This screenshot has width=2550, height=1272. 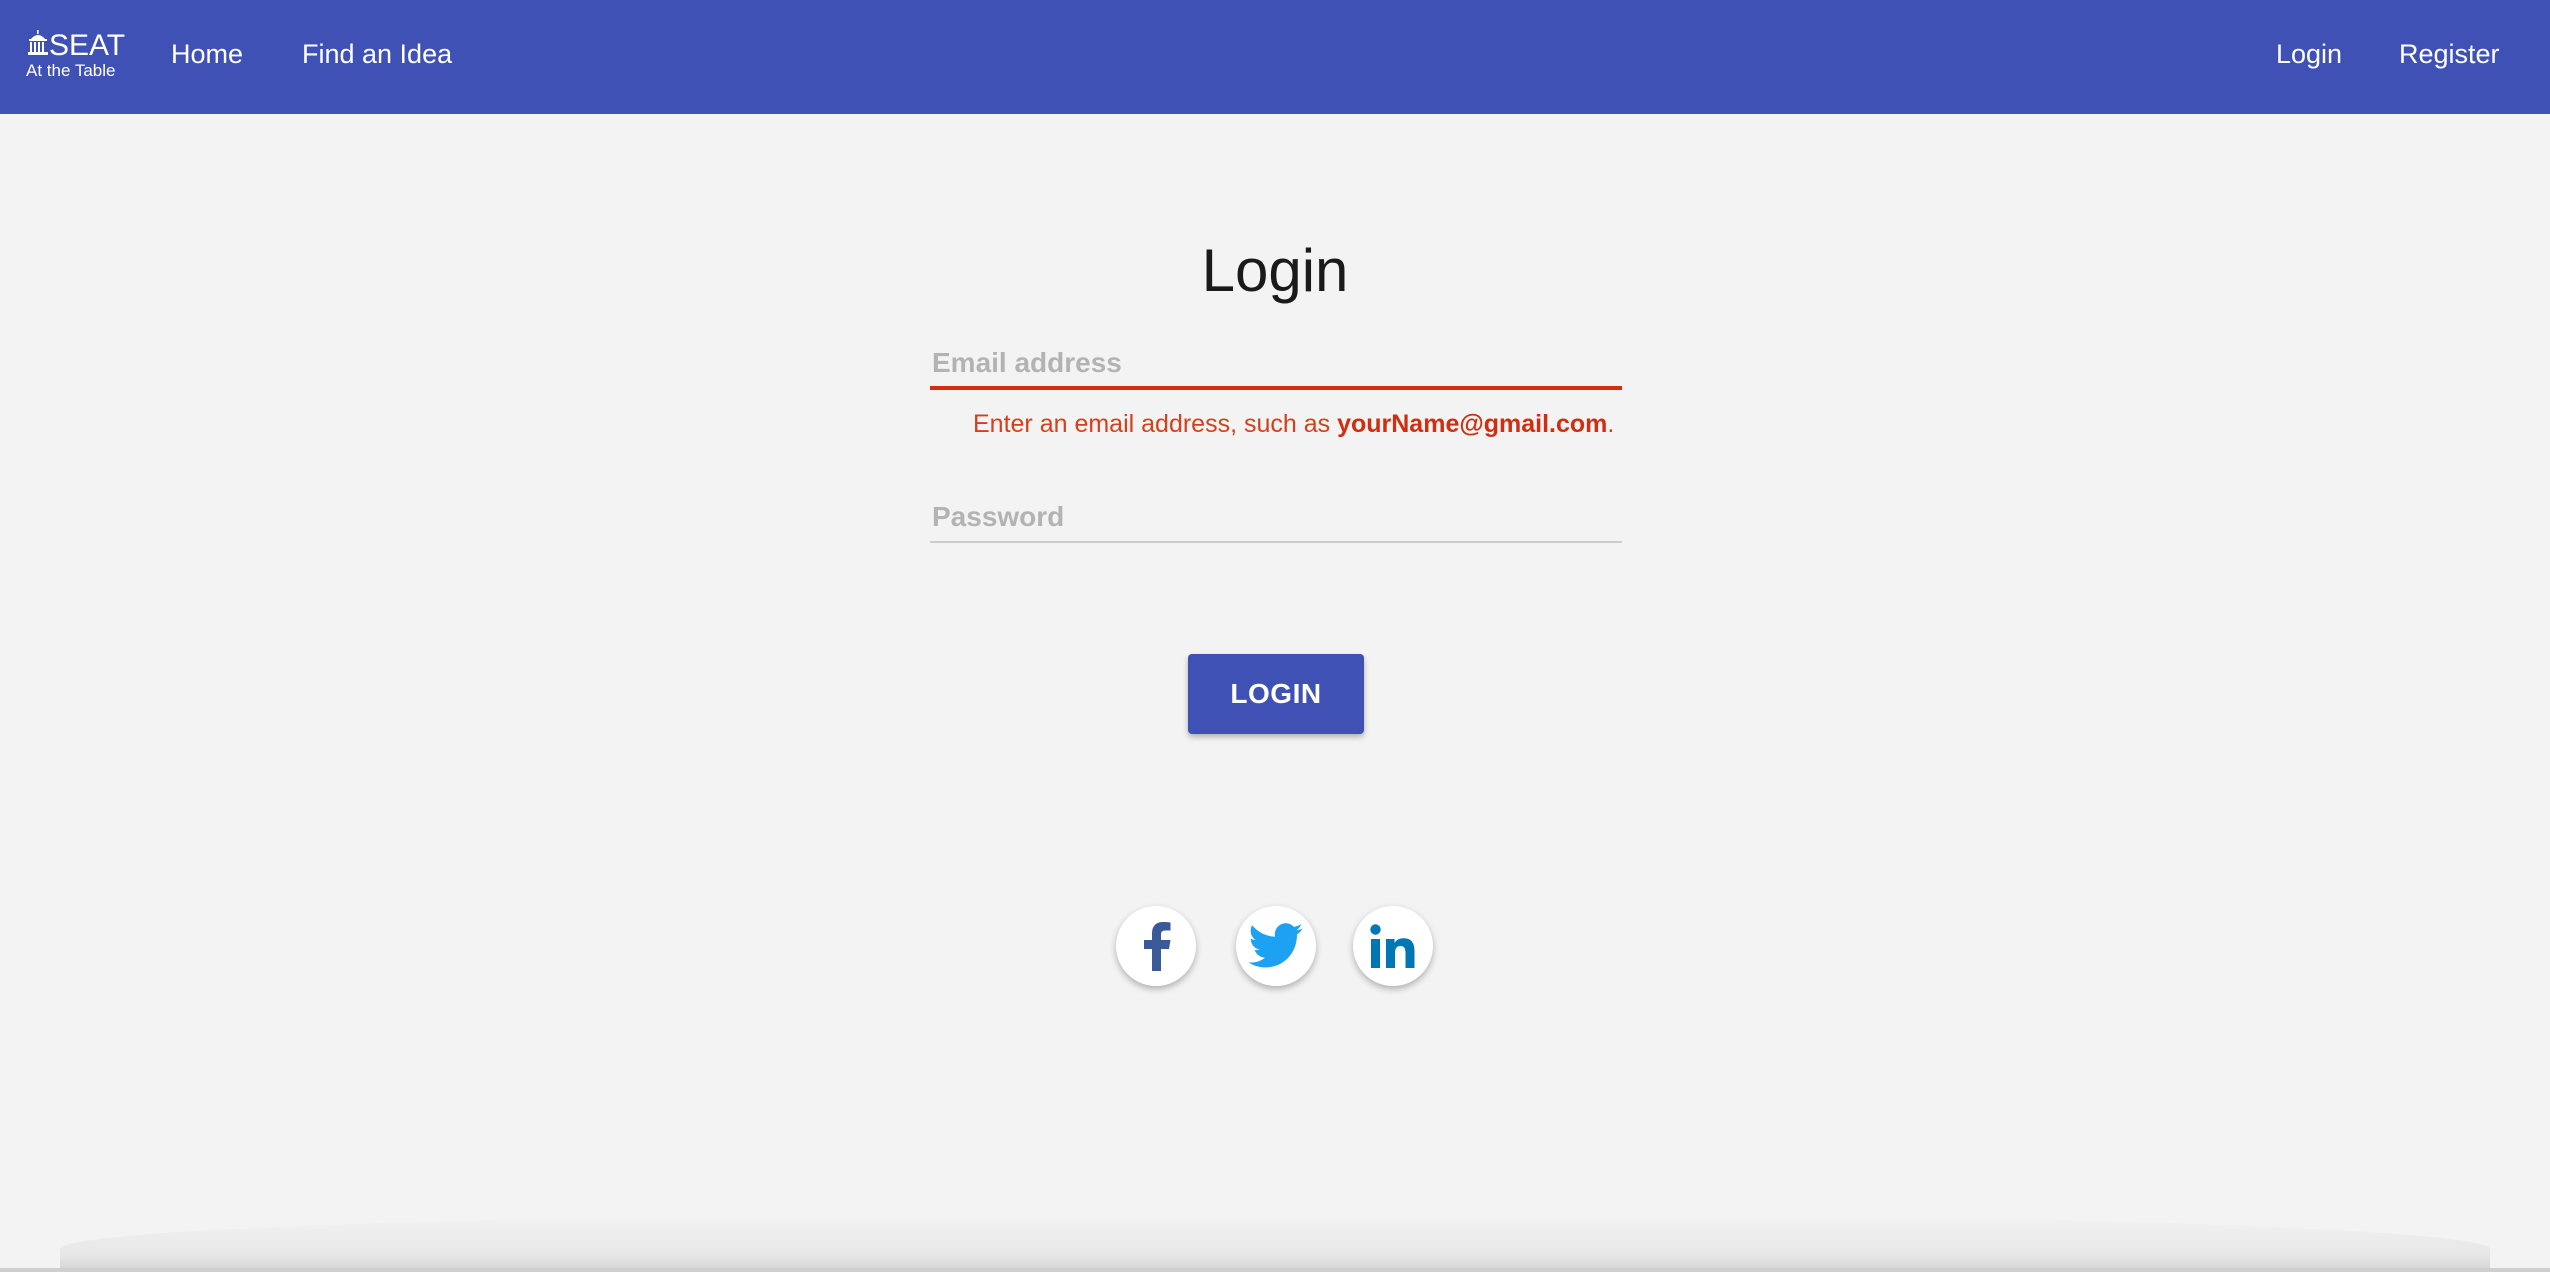 I want to click on password-input, so click(x=1276, y=518).